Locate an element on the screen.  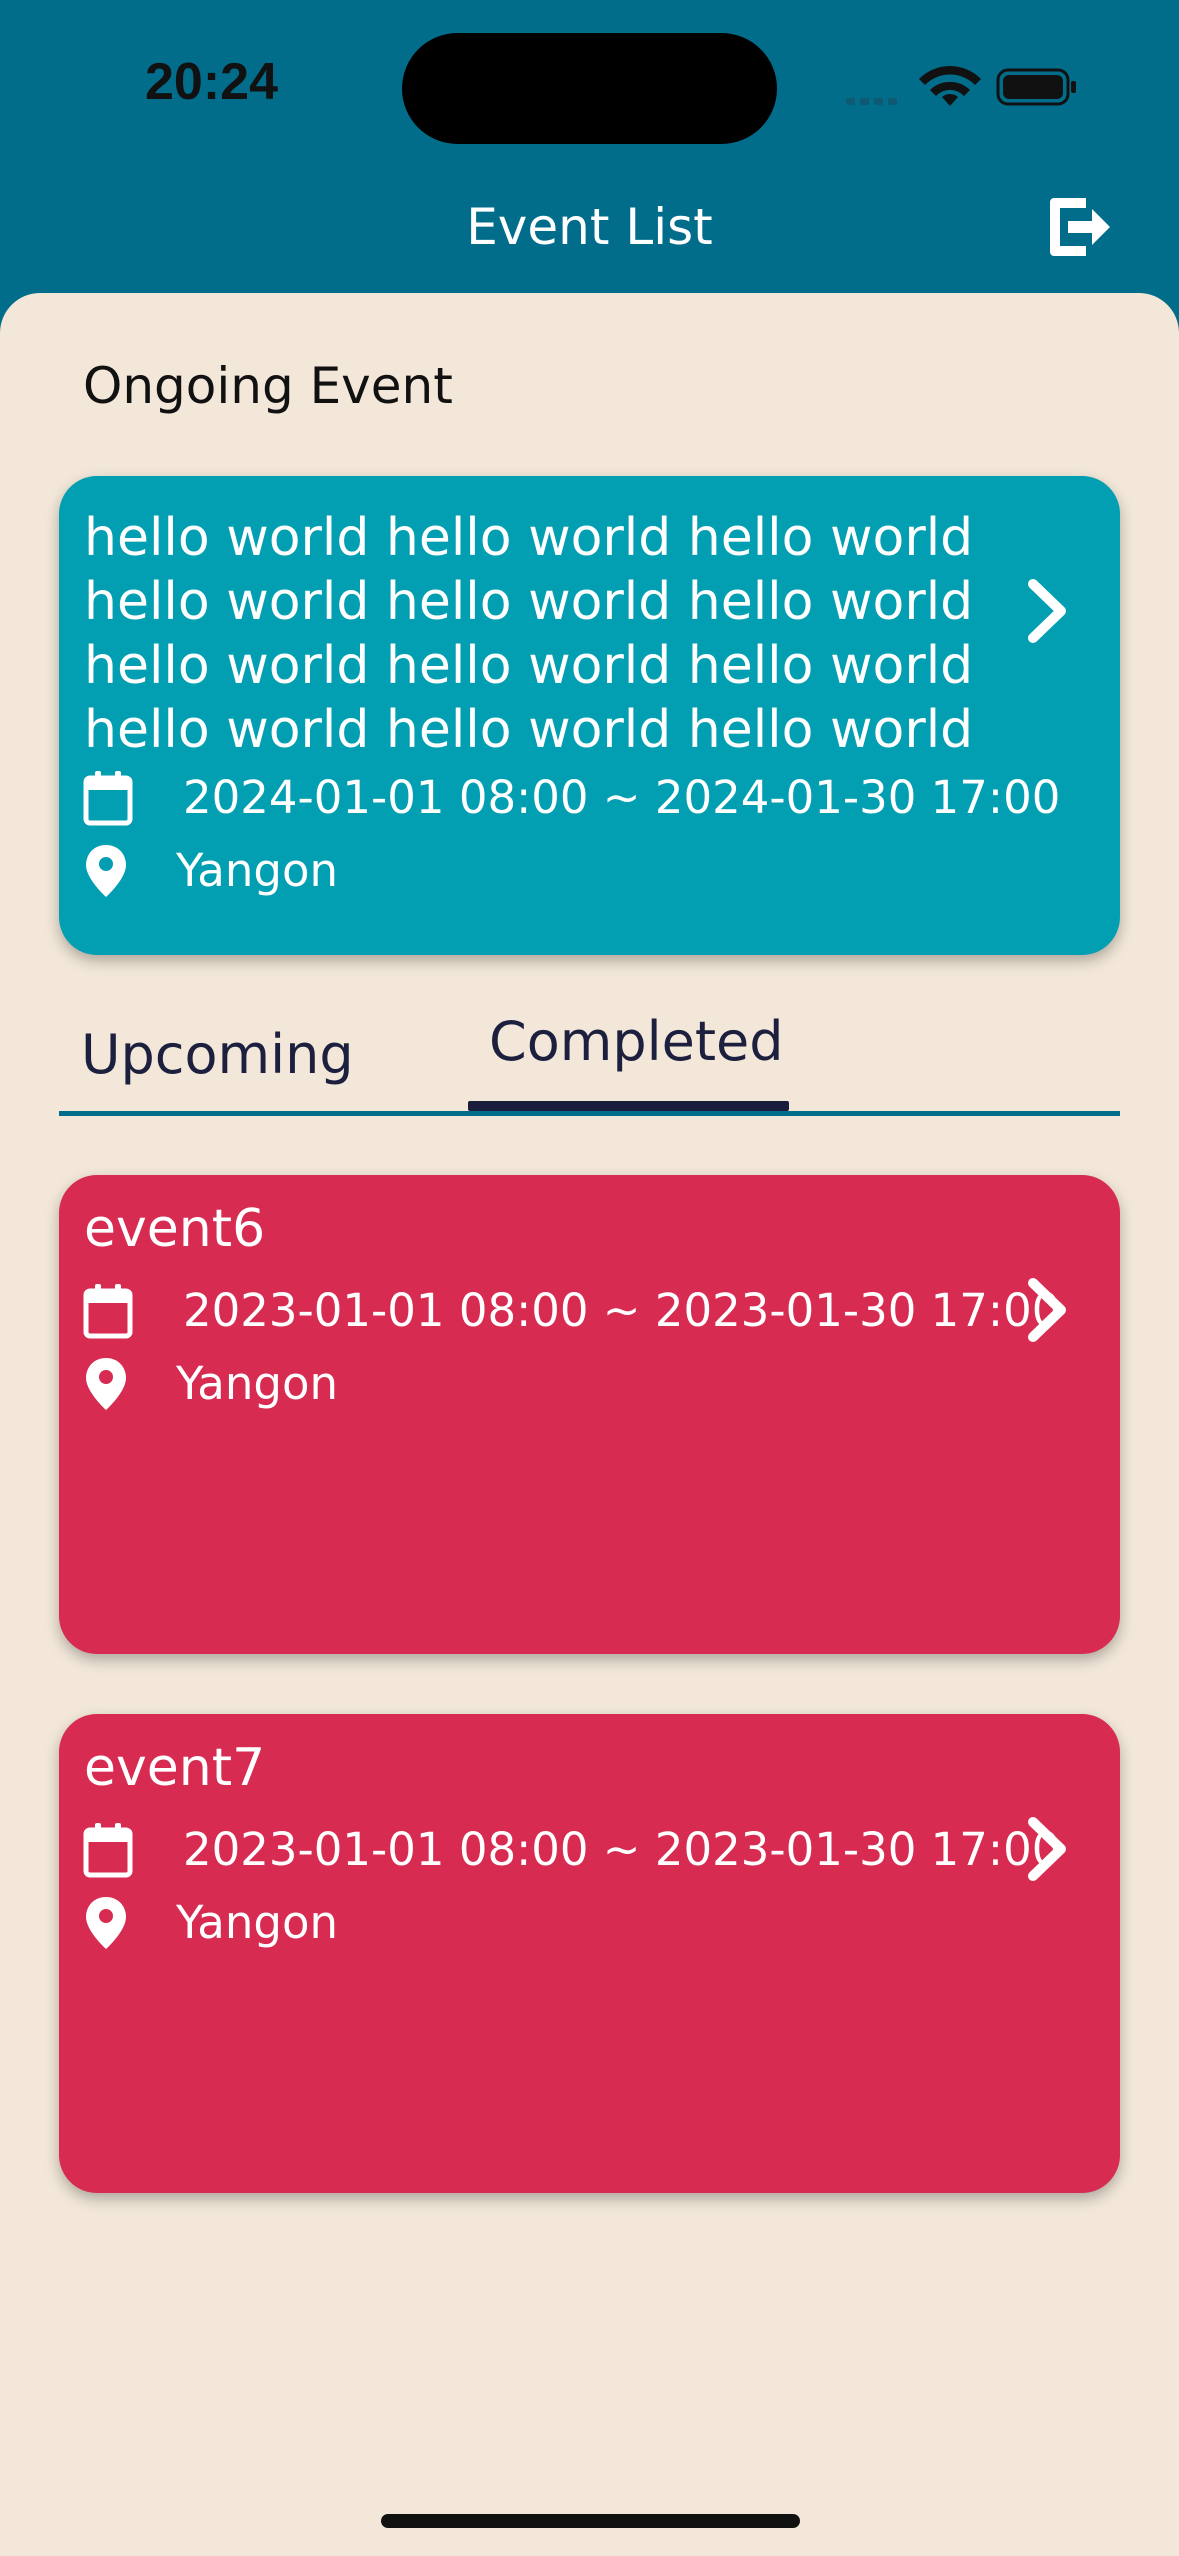
dynamic-island is located at coordinates (589, 88).